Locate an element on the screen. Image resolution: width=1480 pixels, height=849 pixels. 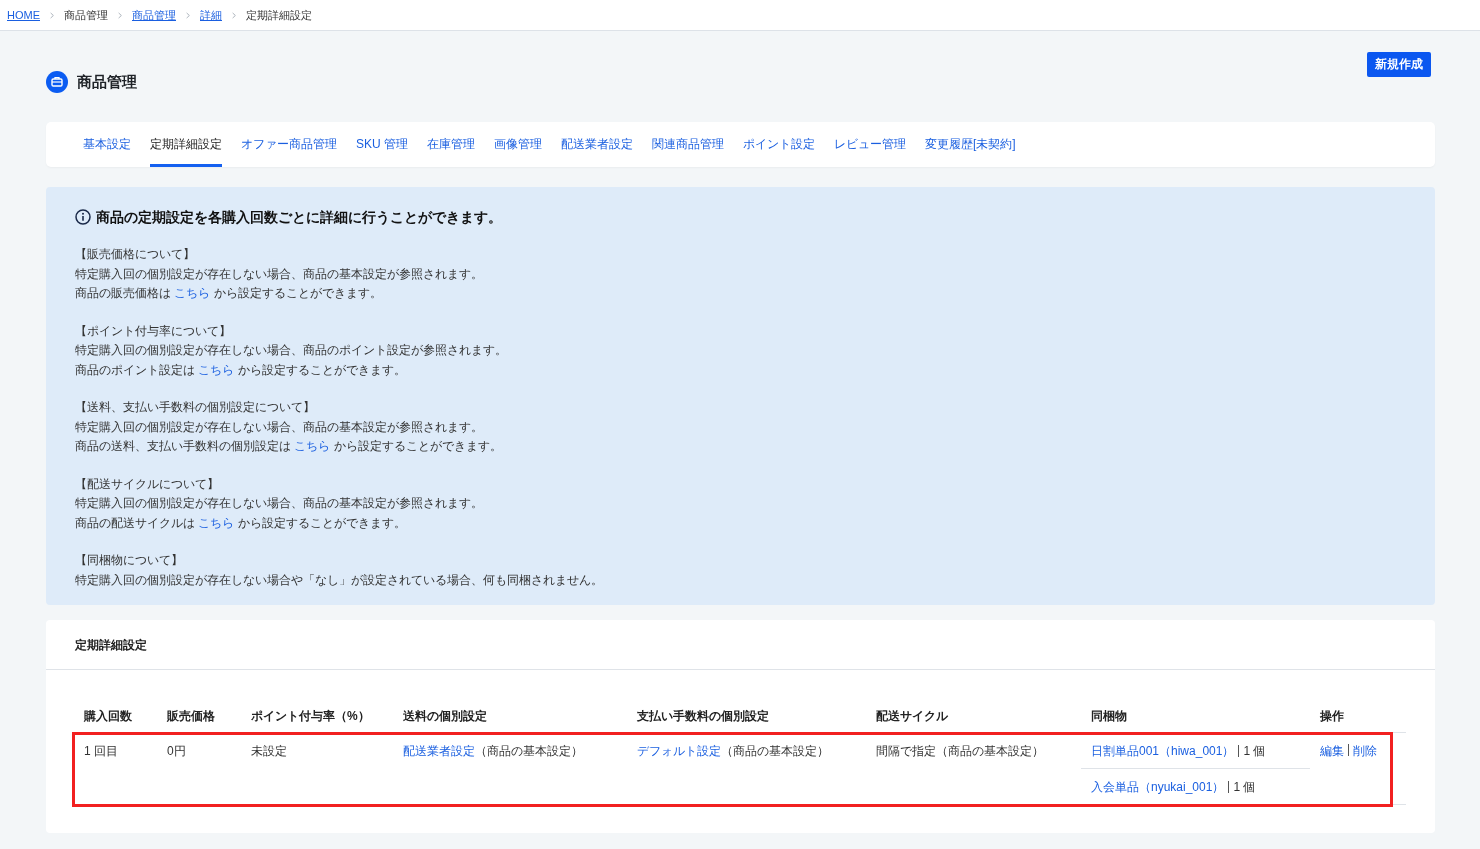
column-header: 販売価格 is located at coordinates (191, 716).